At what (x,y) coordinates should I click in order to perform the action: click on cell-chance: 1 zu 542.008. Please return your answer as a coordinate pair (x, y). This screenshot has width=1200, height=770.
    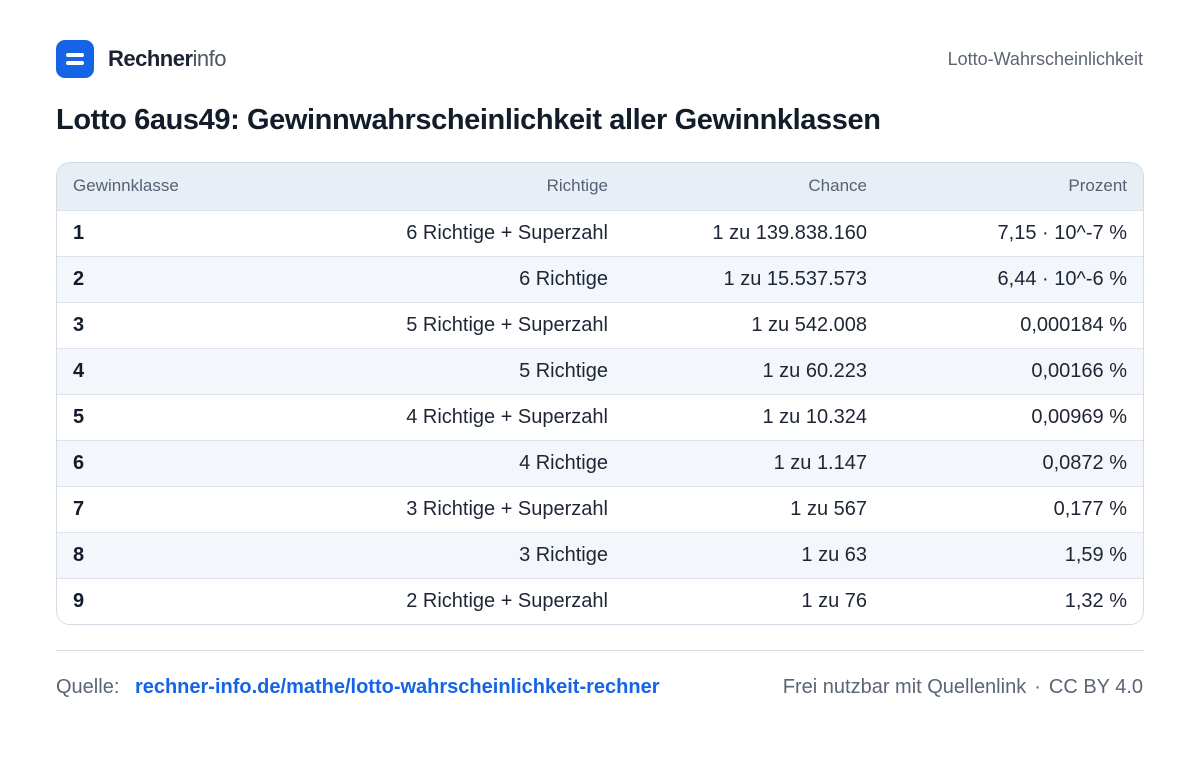
    Looking at the image, I should click on (809, 324).